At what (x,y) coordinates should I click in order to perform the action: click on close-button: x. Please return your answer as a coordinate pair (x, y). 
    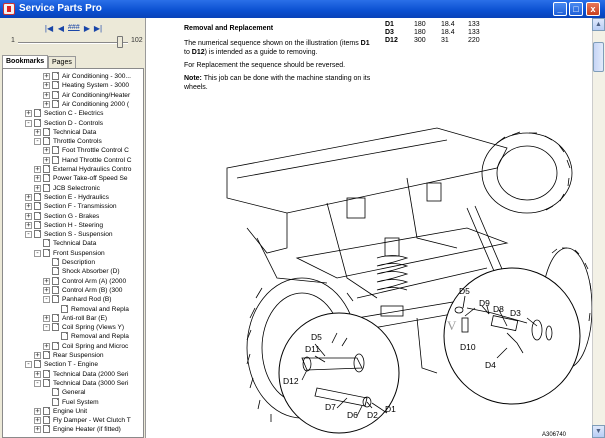
    Looking at the image, I should click on (593, 9).